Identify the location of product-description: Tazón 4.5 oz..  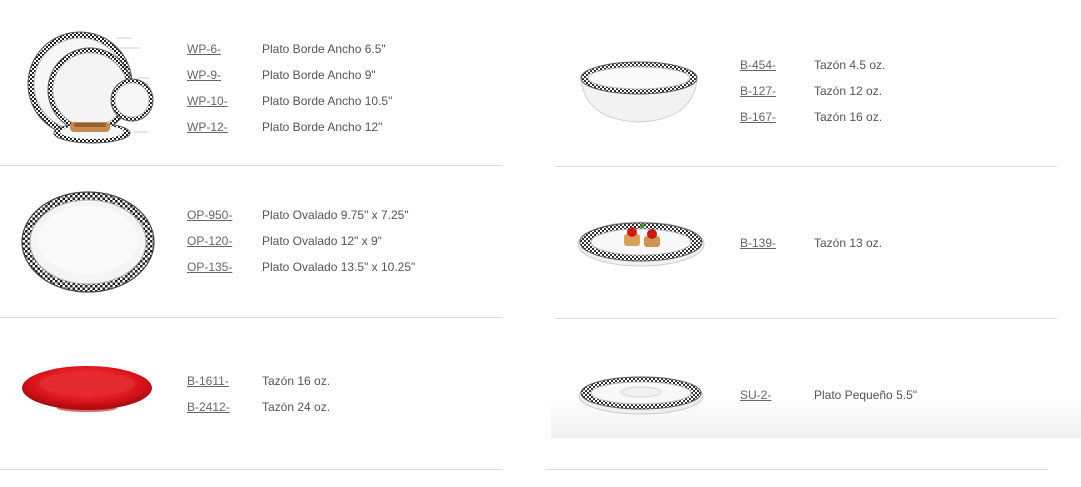
(850, 65).